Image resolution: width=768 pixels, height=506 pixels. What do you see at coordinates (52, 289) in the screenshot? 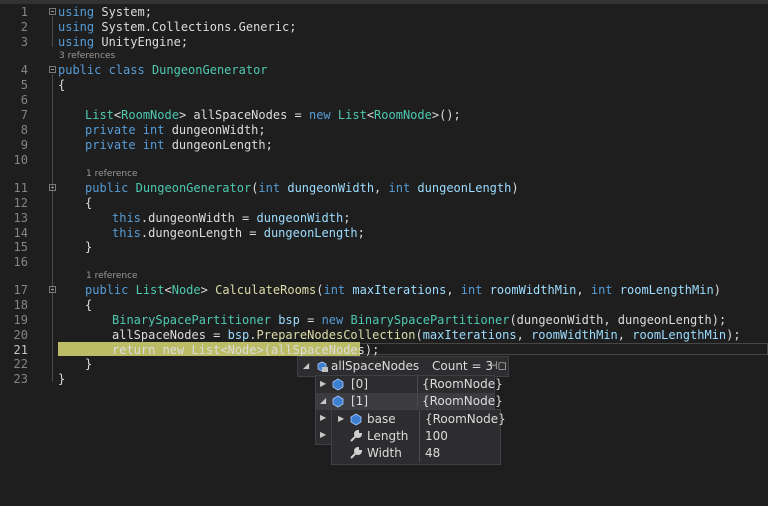
I see `collapse-method-toggle` at bounding box center [52, 289].